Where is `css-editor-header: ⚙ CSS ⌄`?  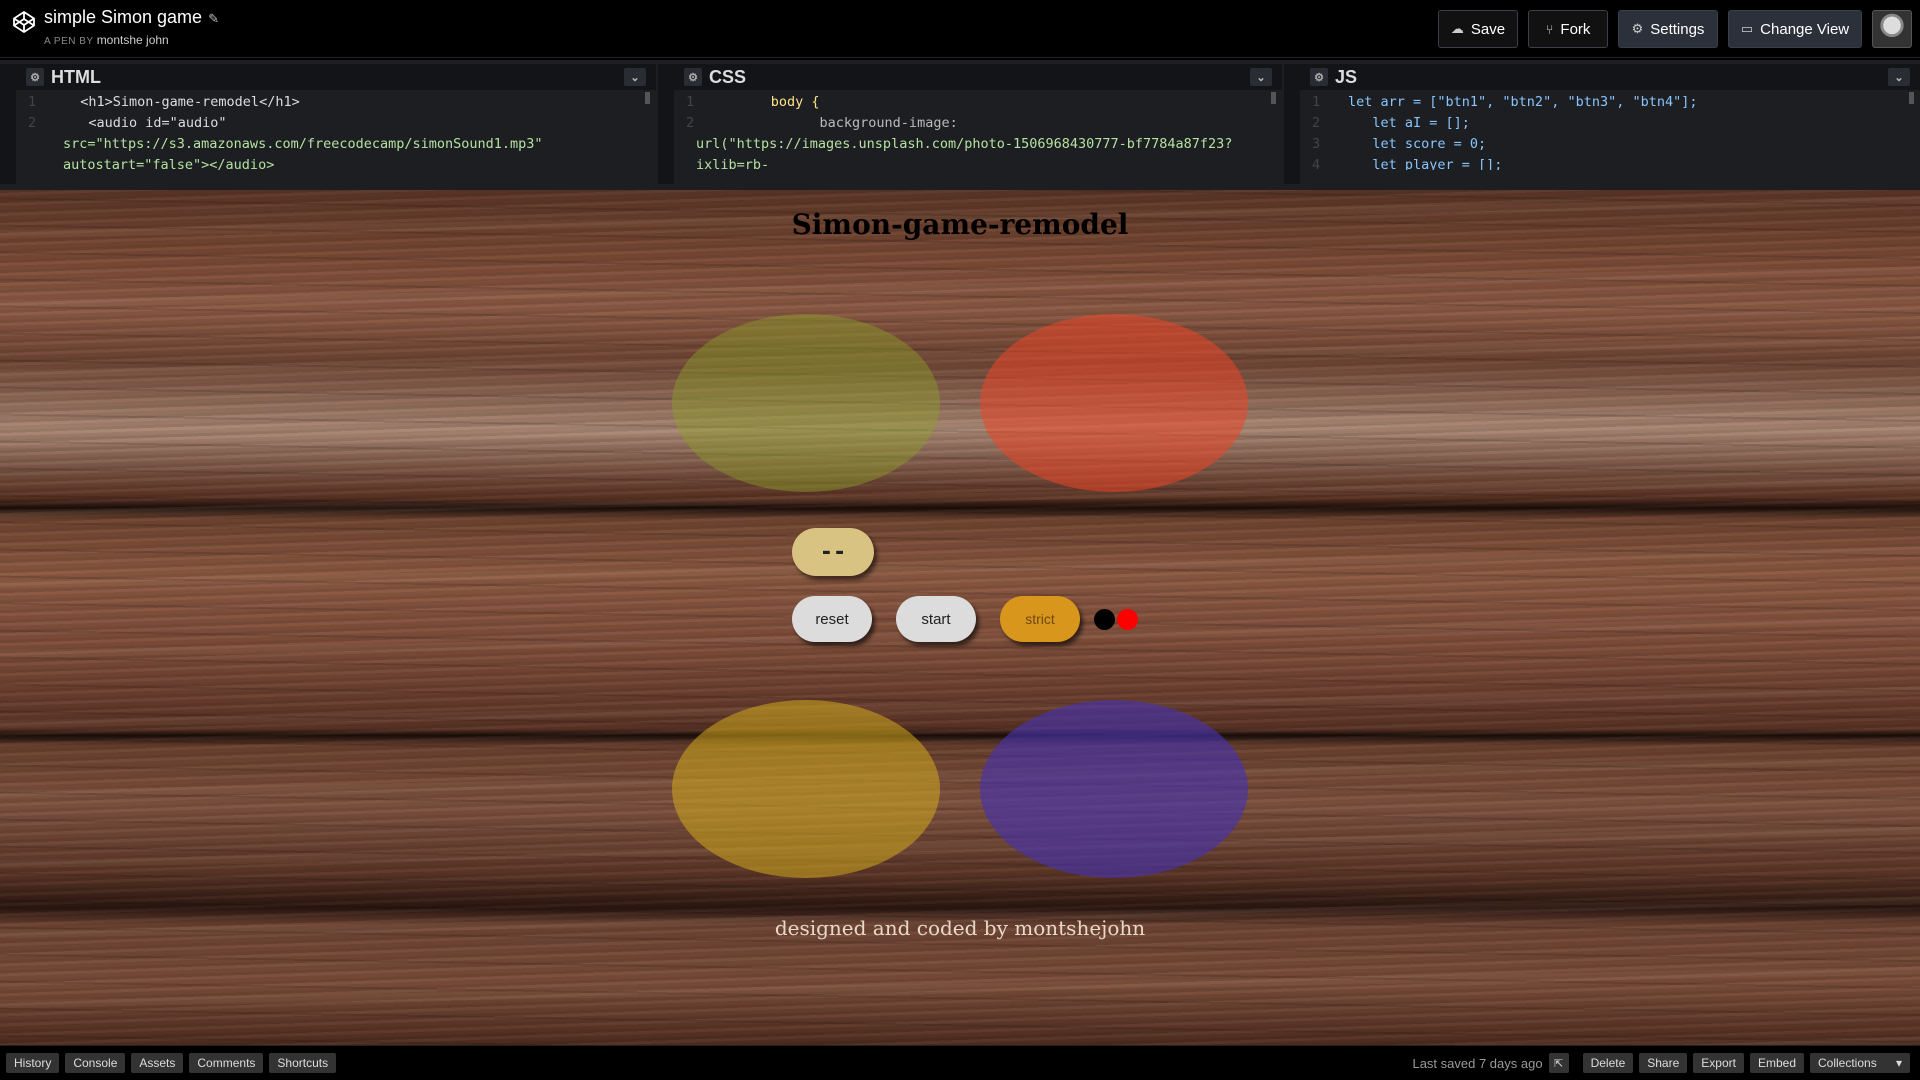 css-editor-header: ⚙ CSS ⌄ is located at coordinates (978, 77).